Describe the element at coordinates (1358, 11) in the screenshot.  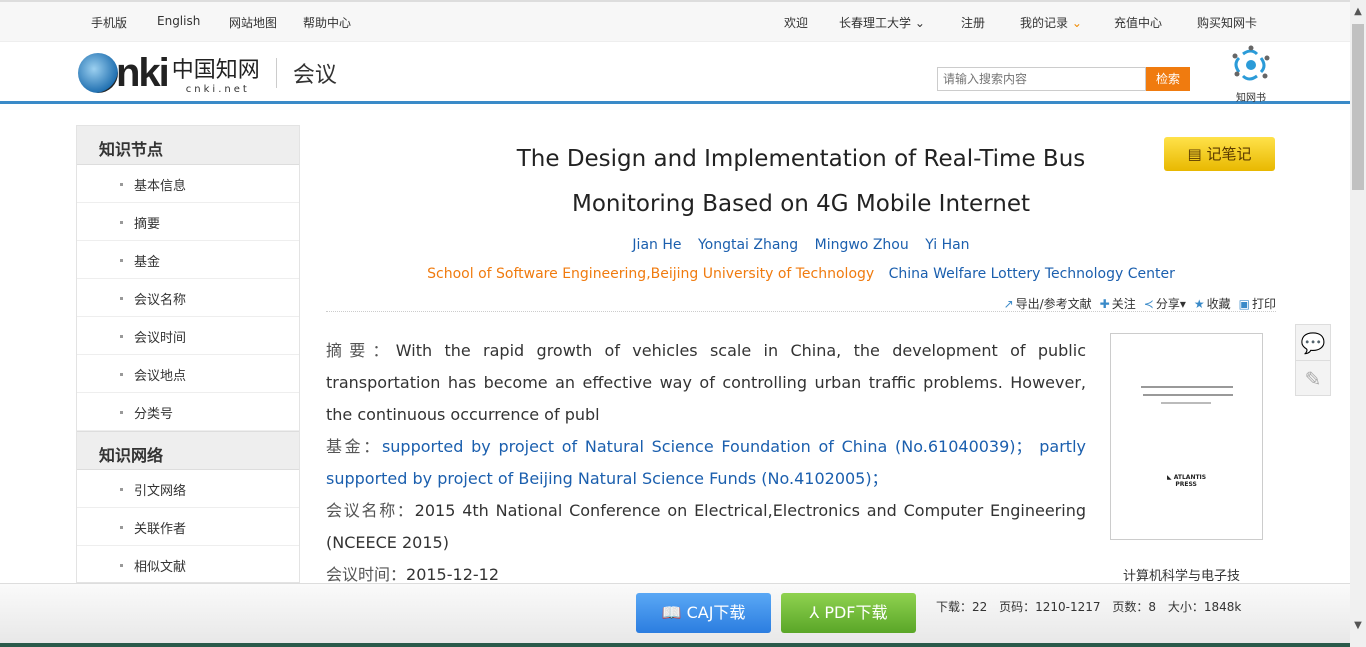
I see `scroll-up-icon: ▲` at that location.